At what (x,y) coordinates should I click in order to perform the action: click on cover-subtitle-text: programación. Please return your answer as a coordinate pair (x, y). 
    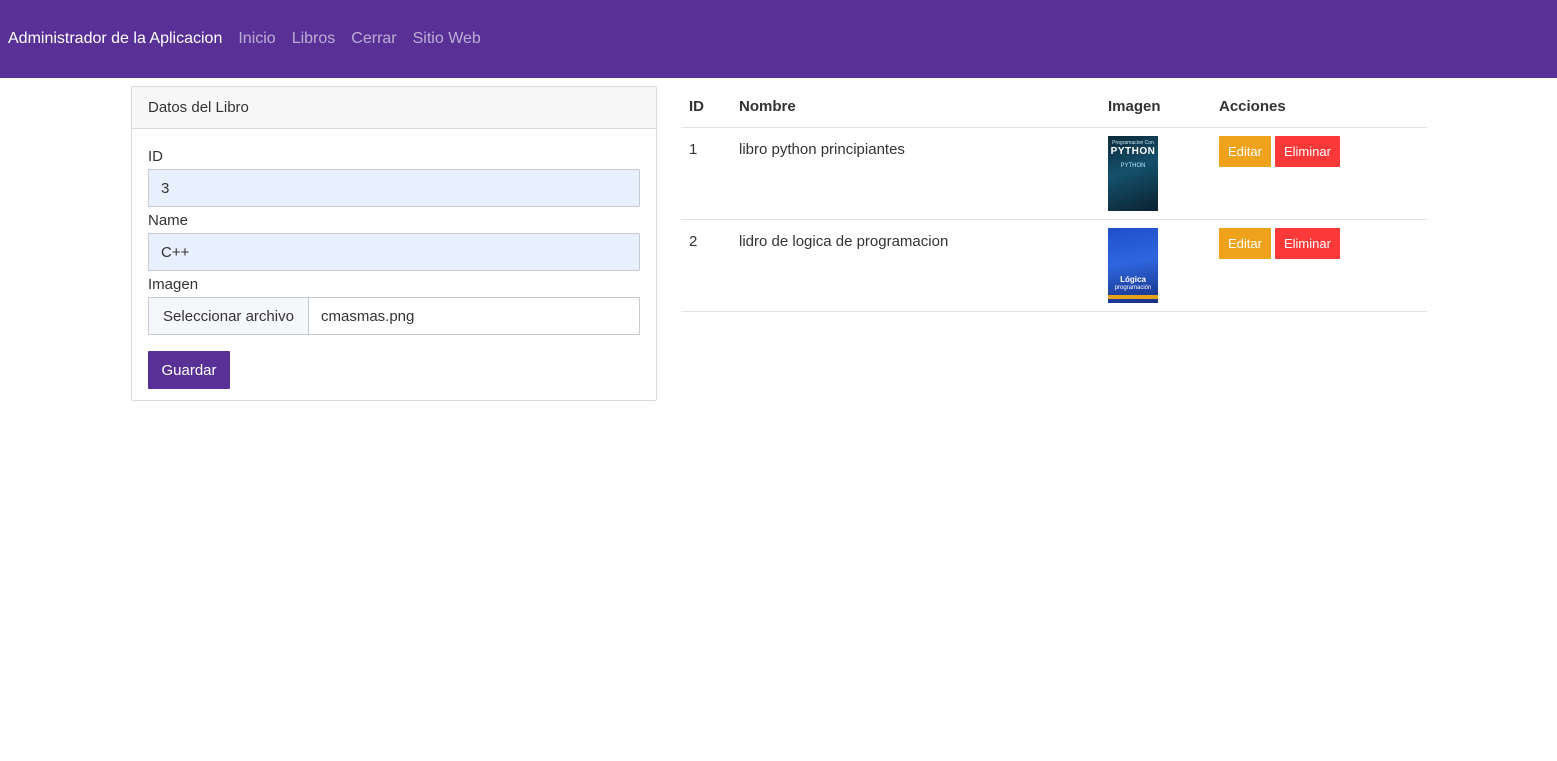
    Looking at the image, I should click on (1133, 287).